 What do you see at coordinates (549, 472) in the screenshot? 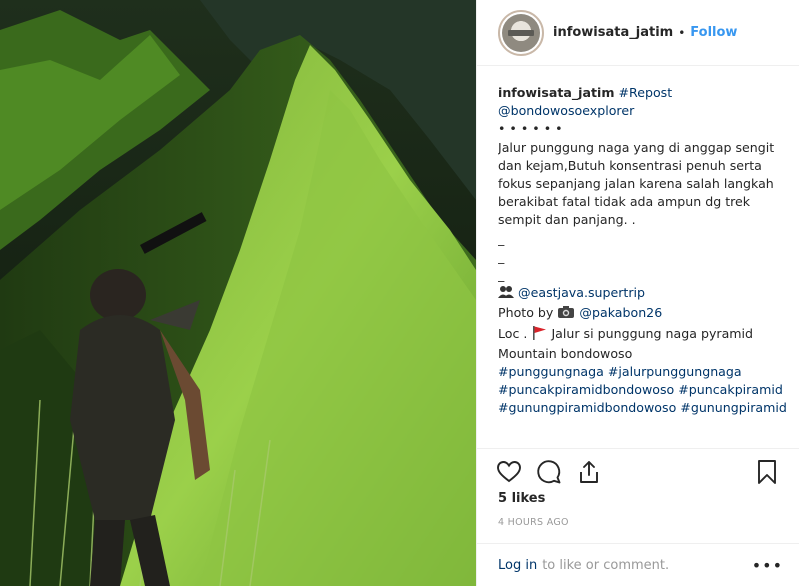
I see `comment-icon` at bounding box center [549, 472].